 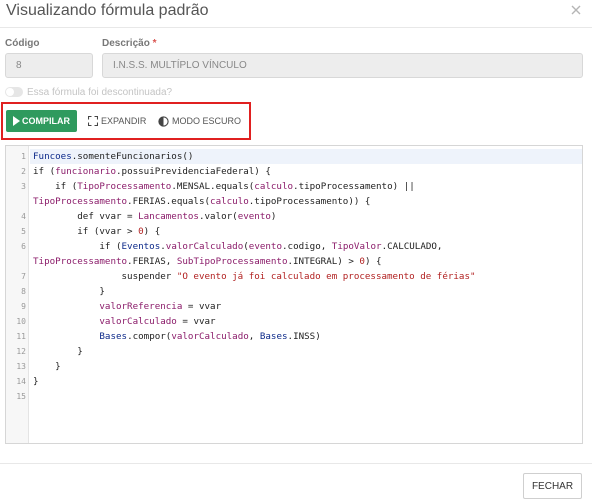 I want to click on expand-button: EXPANDIR, so click(x=117, y=121).